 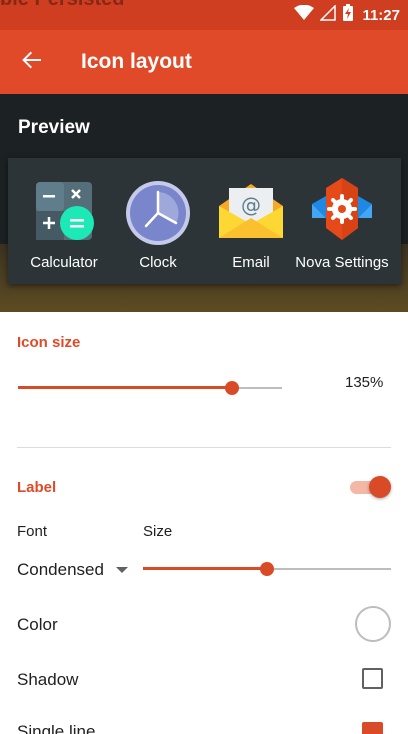 What do you see at coordinates (204, 447) in the screenshot?
I see `section-divider` at bounding box center [204, 447].